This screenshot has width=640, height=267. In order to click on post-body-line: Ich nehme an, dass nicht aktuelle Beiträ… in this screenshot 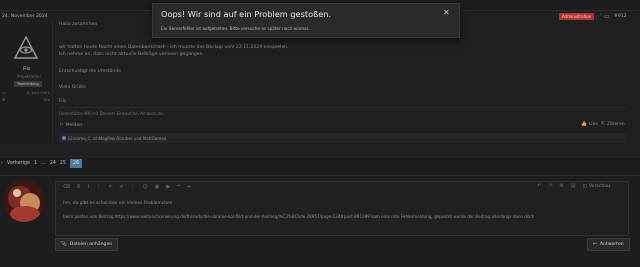, I will do `click(131, 54)`.